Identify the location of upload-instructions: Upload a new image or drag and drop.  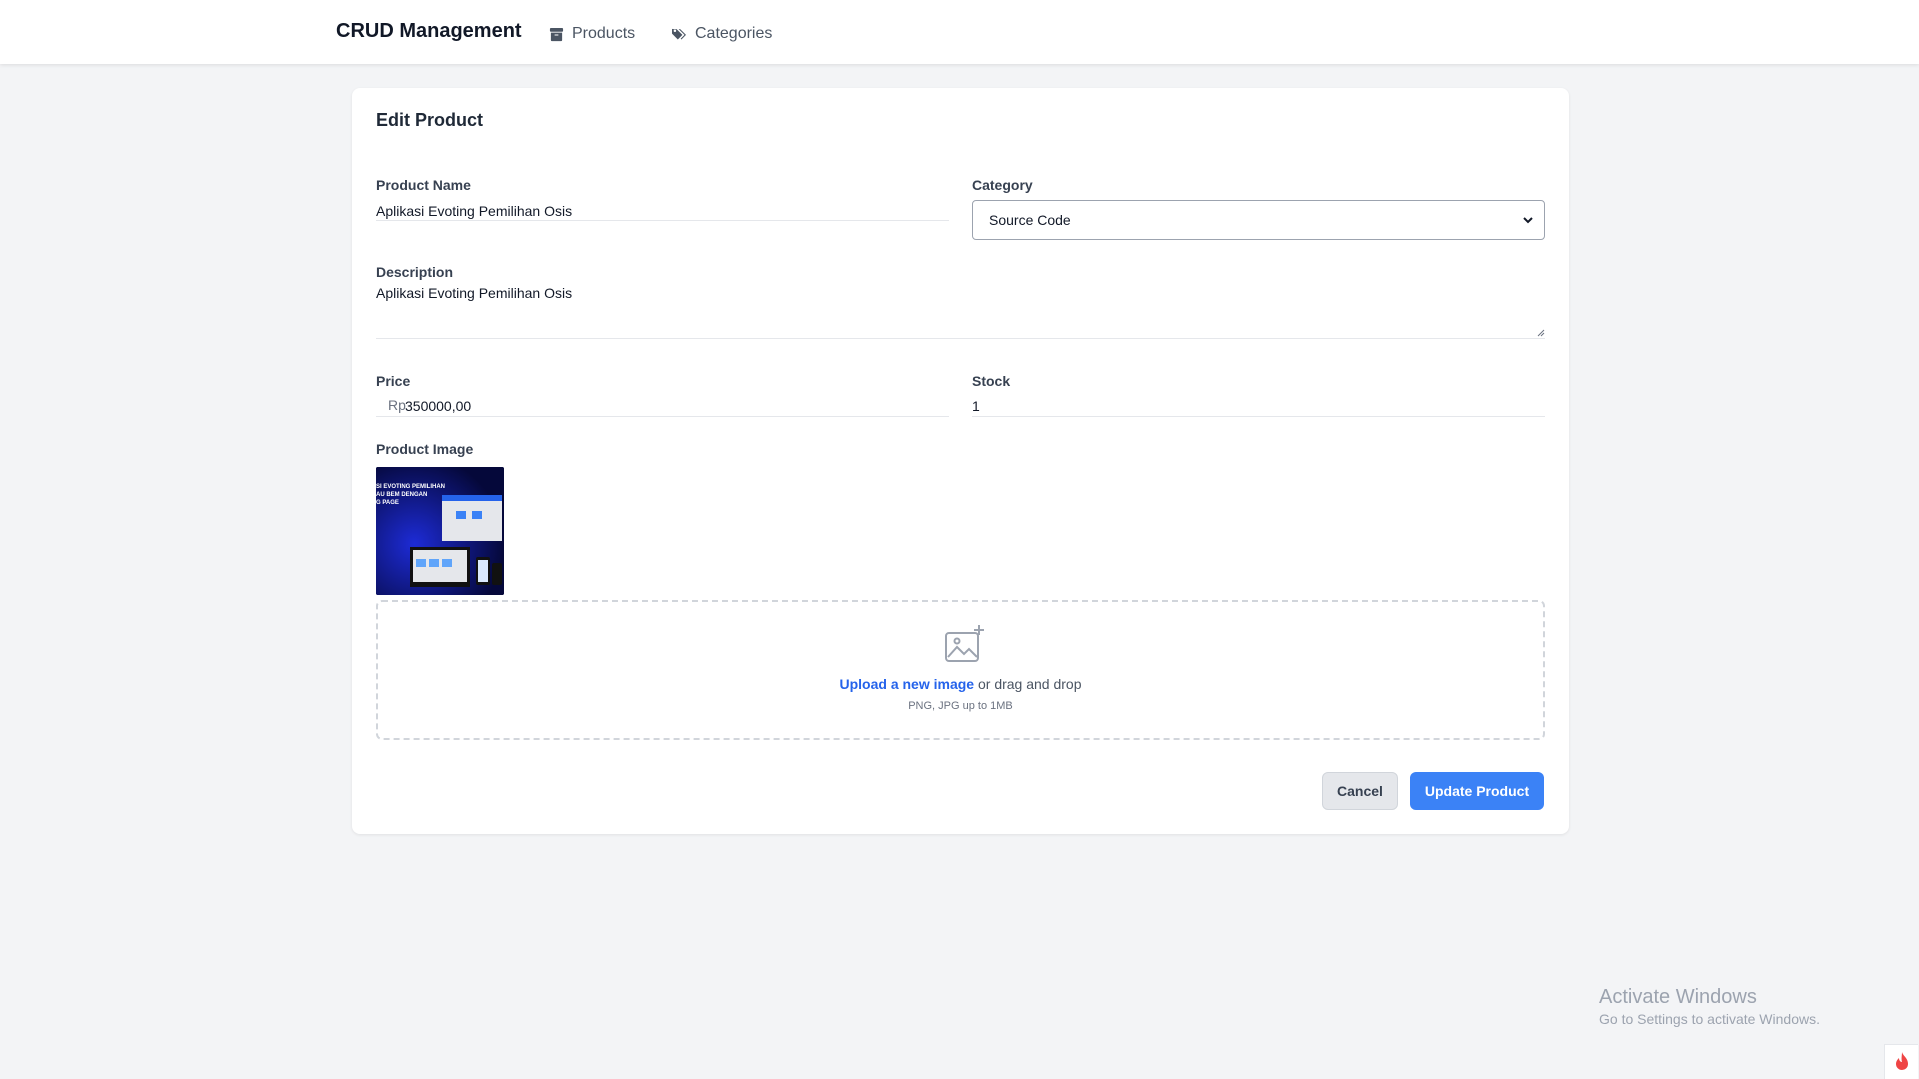
(960, 684).